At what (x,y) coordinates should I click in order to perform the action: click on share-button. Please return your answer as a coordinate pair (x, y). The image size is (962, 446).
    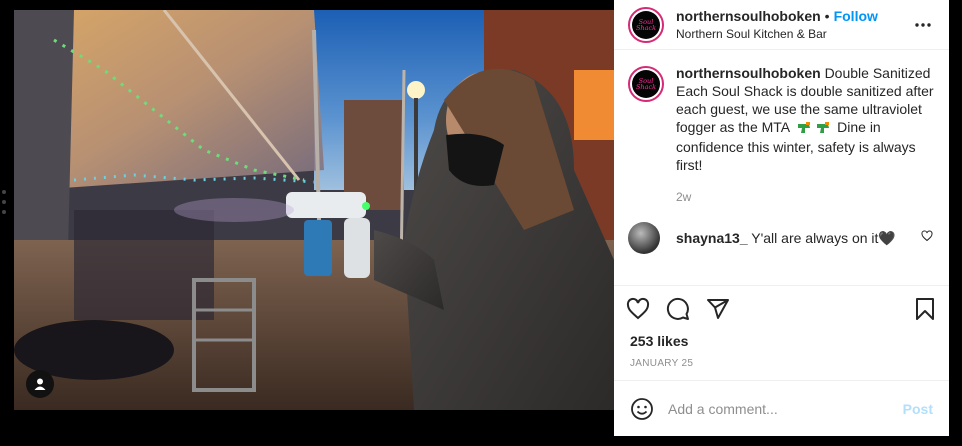
    Looking at the image, I should click on (718, 309).